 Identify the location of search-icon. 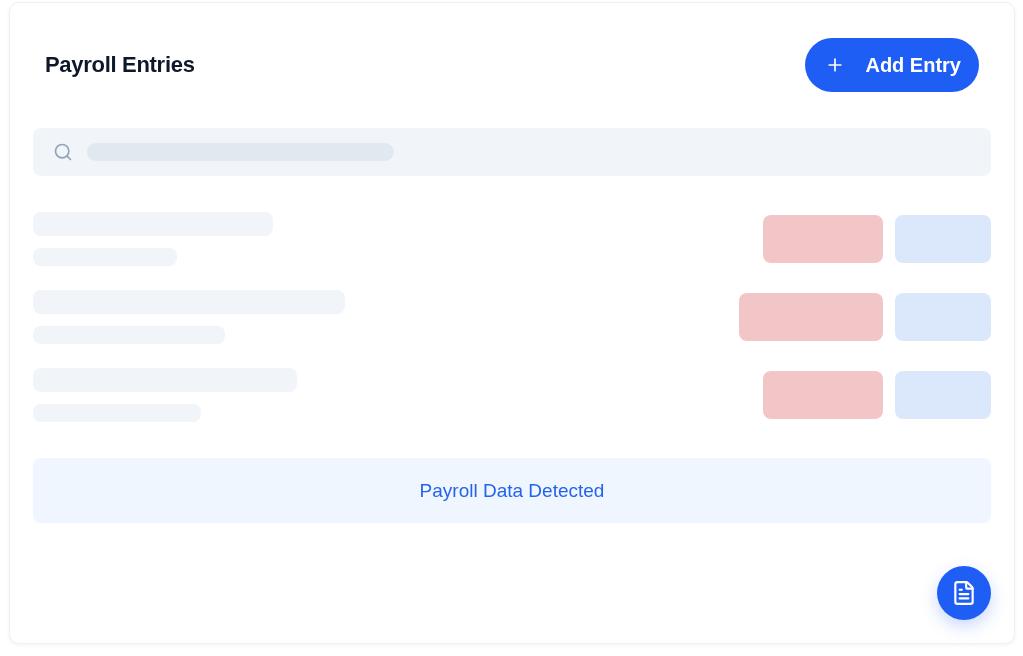
(63, 152).